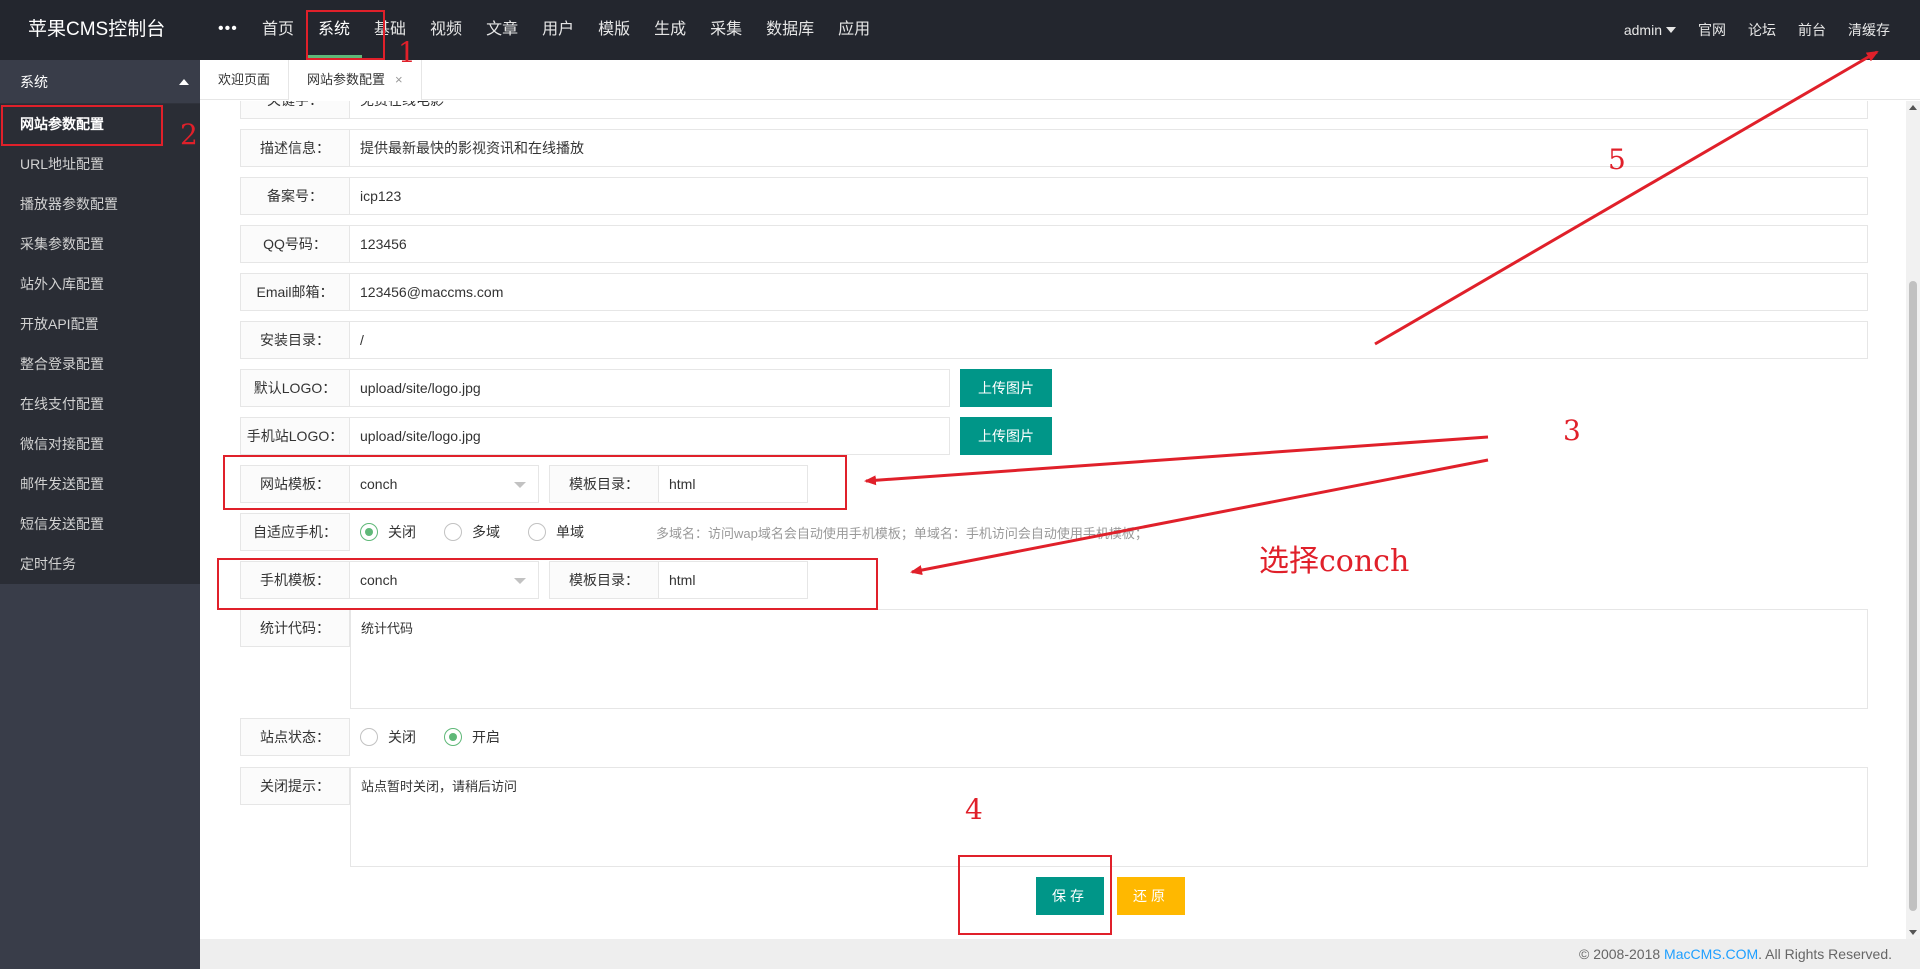 This screenshot has width=1920, height=969. Describe the element at coordinates (100, 404) in the screenshot. I see `sidebar-item-payment-config: 在线支付配置` at that location.